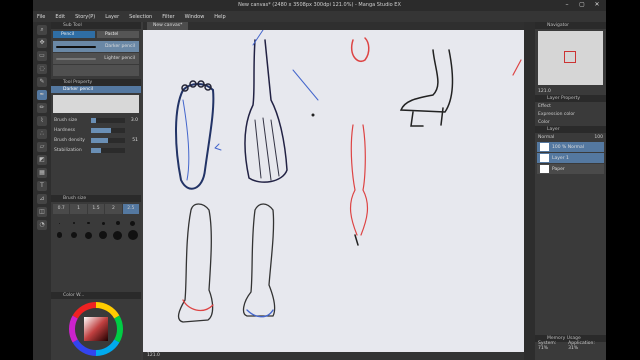 Image resolution: width=640 pixels, height=360 pixels. What do you see at coordinates (42, 147) in the screenshot?
I see `eraser-icon: ▱` at bounding box center [42, 147].